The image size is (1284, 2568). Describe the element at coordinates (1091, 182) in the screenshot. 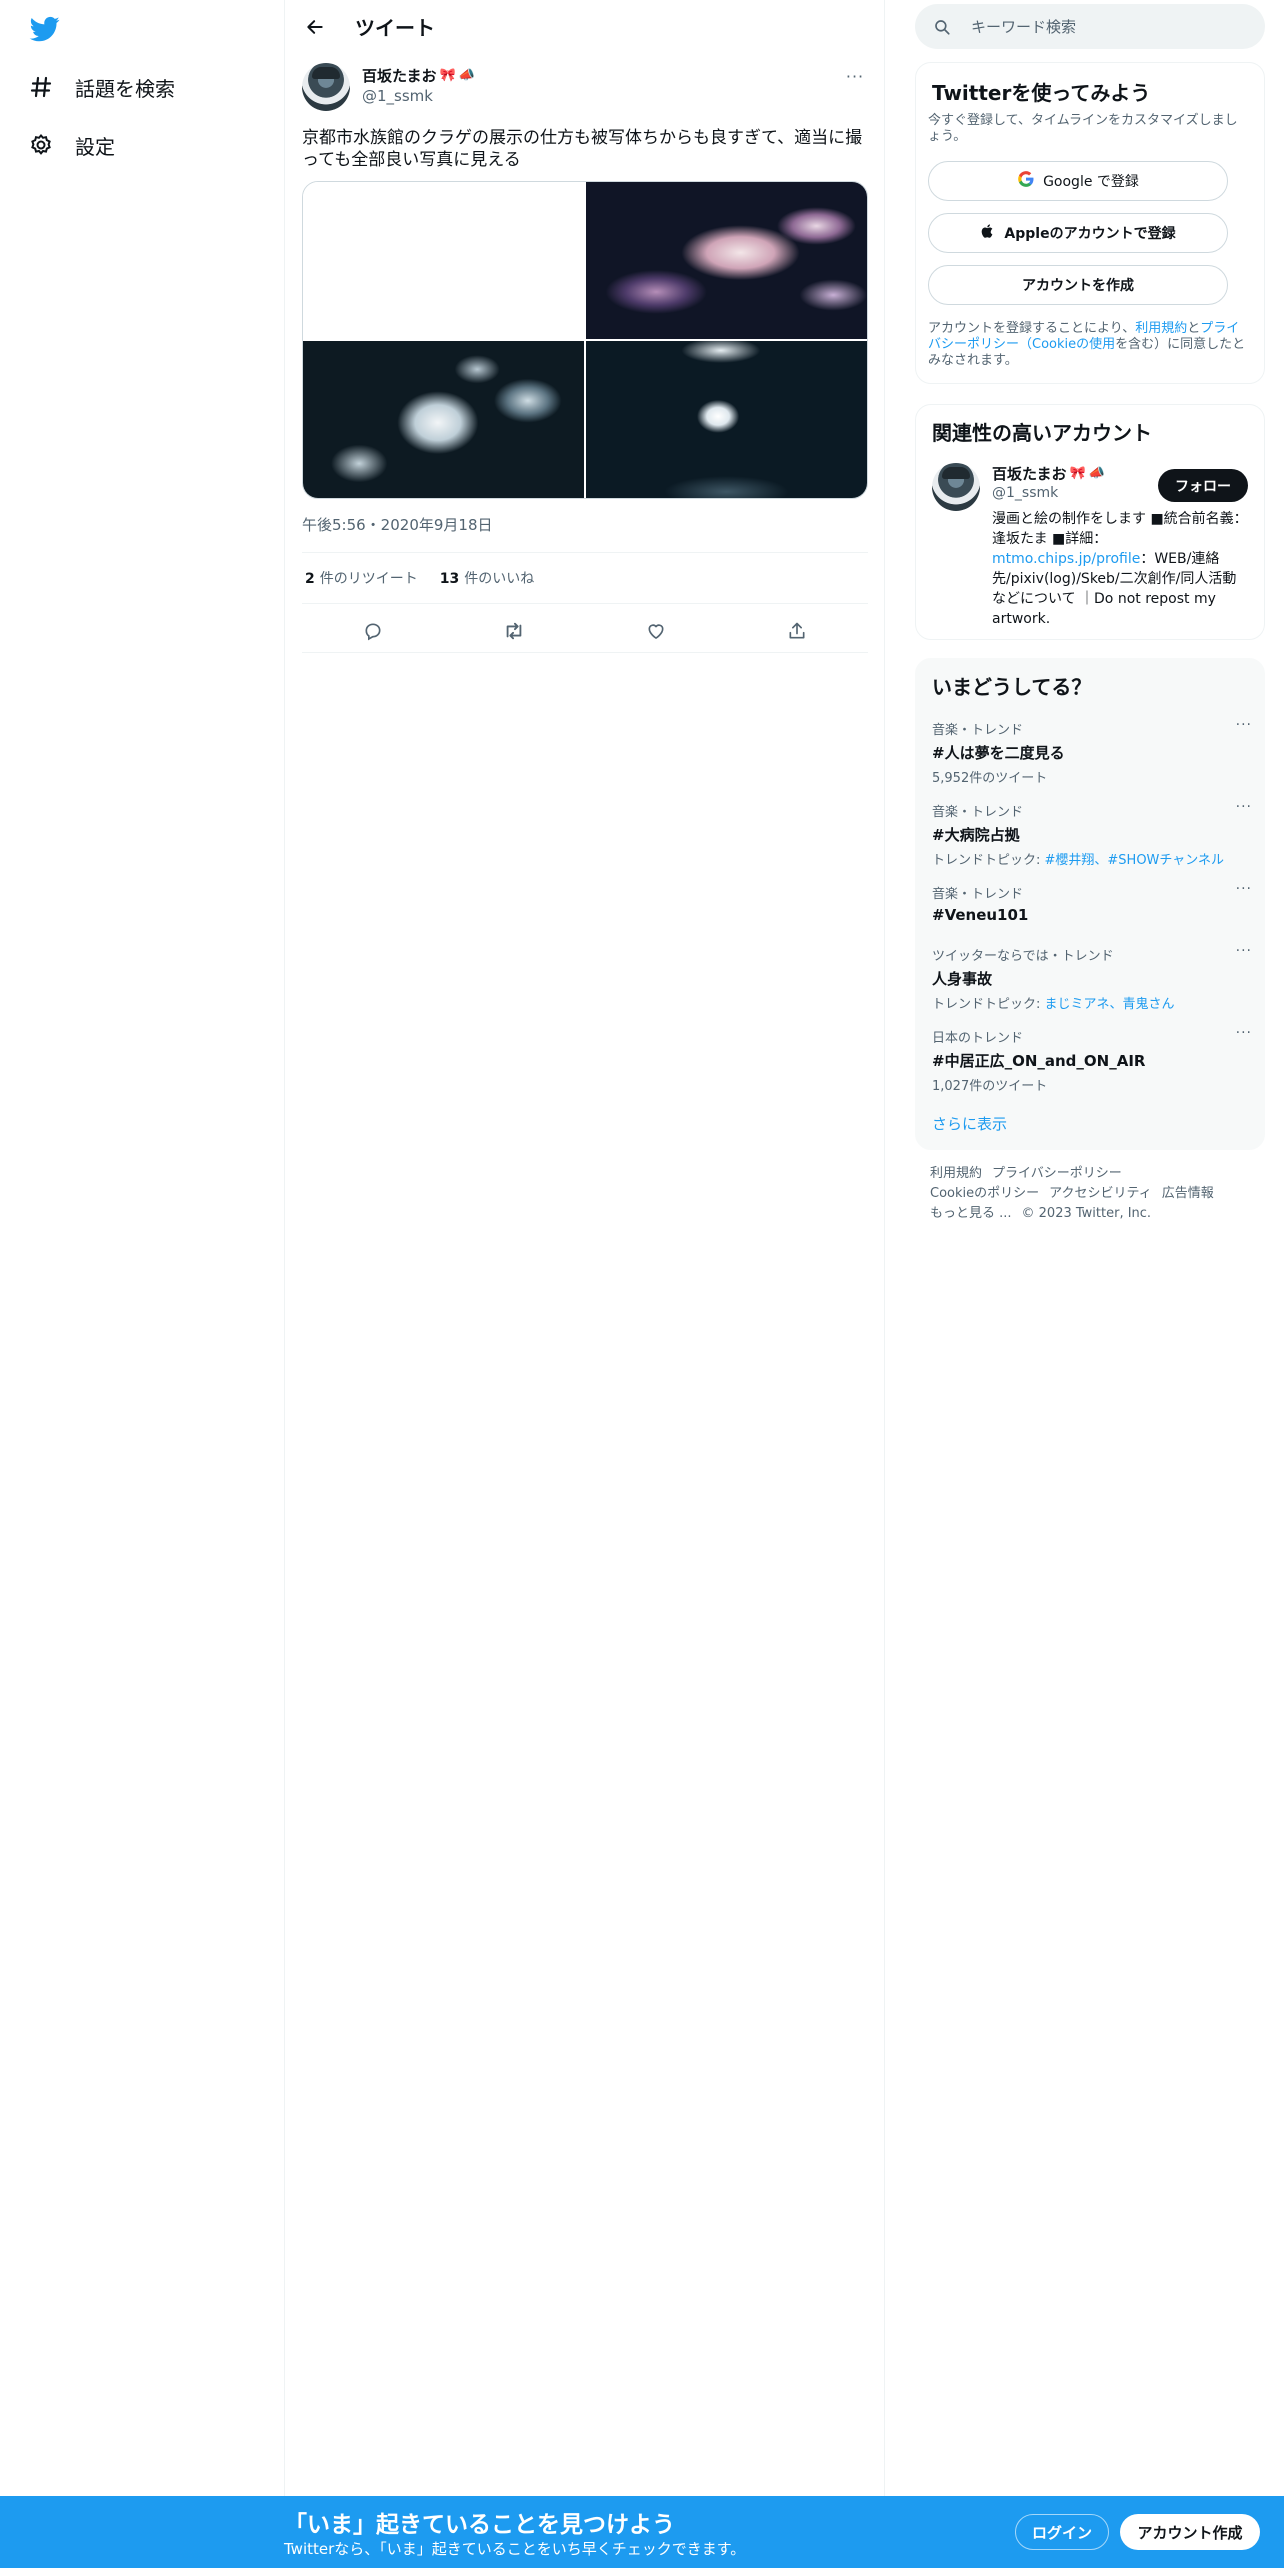

I see `google-signup-label: Google で登録` at that location.